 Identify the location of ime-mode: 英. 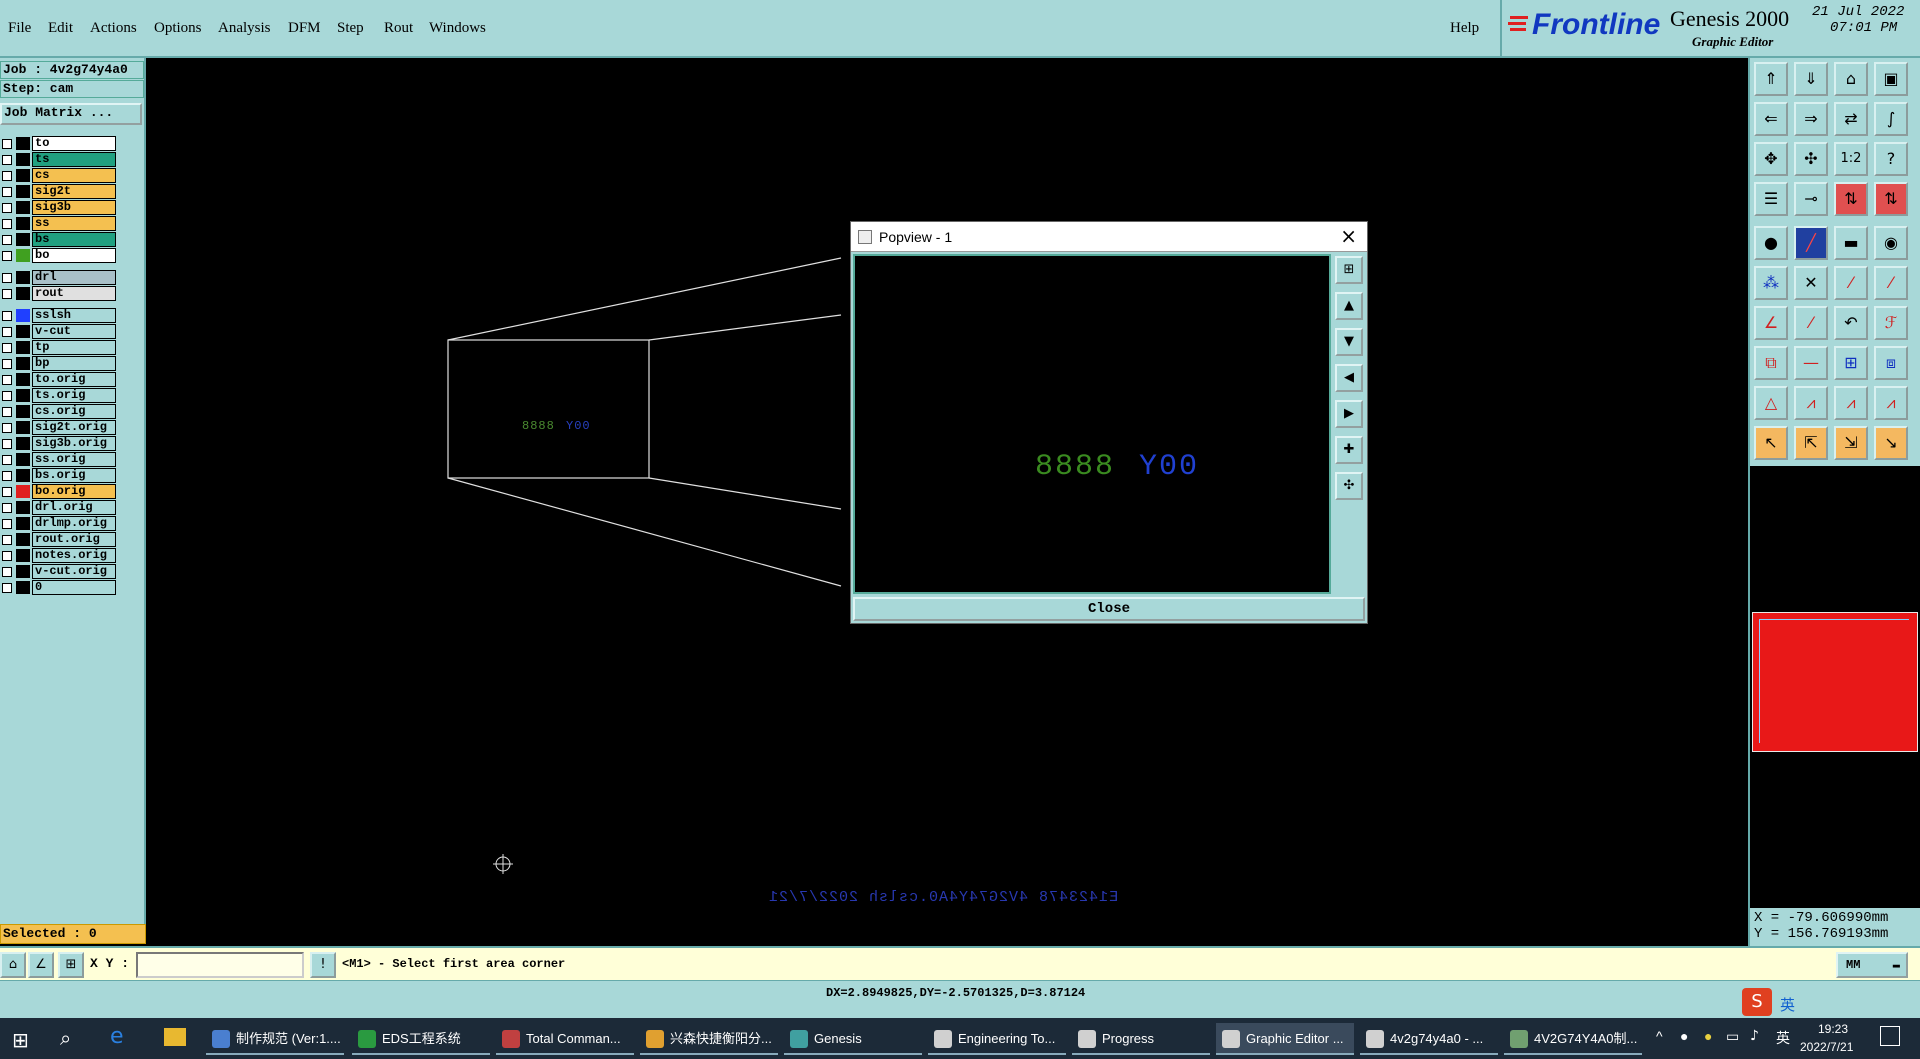
(1787, 1004).